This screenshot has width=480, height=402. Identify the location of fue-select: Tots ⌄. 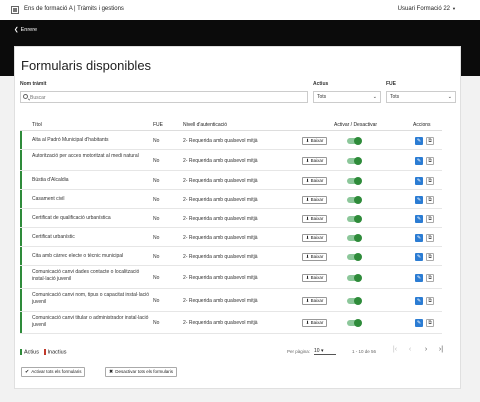
(421, 97).